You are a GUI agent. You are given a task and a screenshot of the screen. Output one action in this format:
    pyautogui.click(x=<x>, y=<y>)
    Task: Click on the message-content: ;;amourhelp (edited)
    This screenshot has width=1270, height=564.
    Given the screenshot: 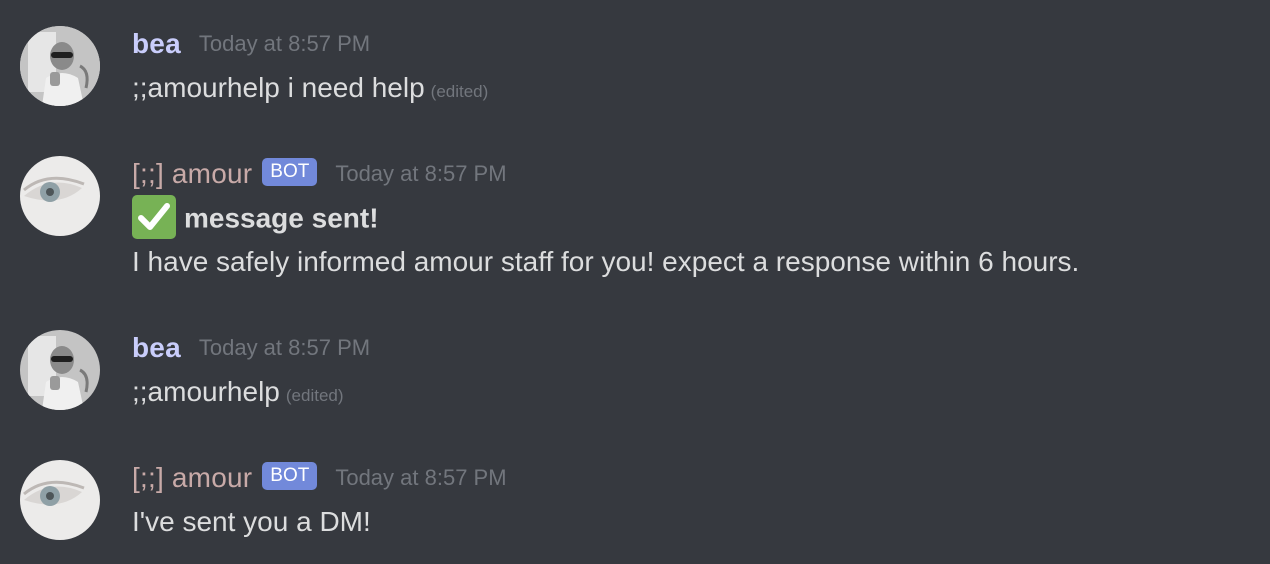 What is the action you would take?
    pyautogui.click(x=238, y=394)
    